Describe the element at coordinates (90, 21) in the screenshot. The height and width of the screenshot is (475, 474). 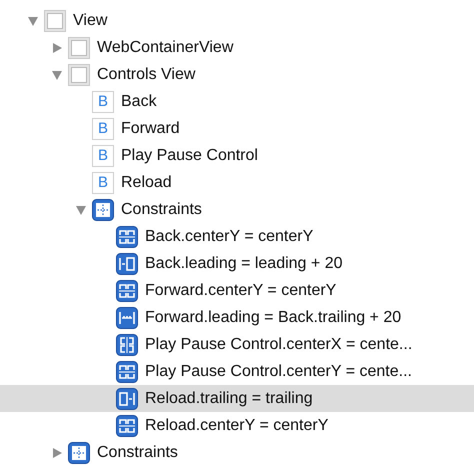
I see `outline-label: View` at that location.